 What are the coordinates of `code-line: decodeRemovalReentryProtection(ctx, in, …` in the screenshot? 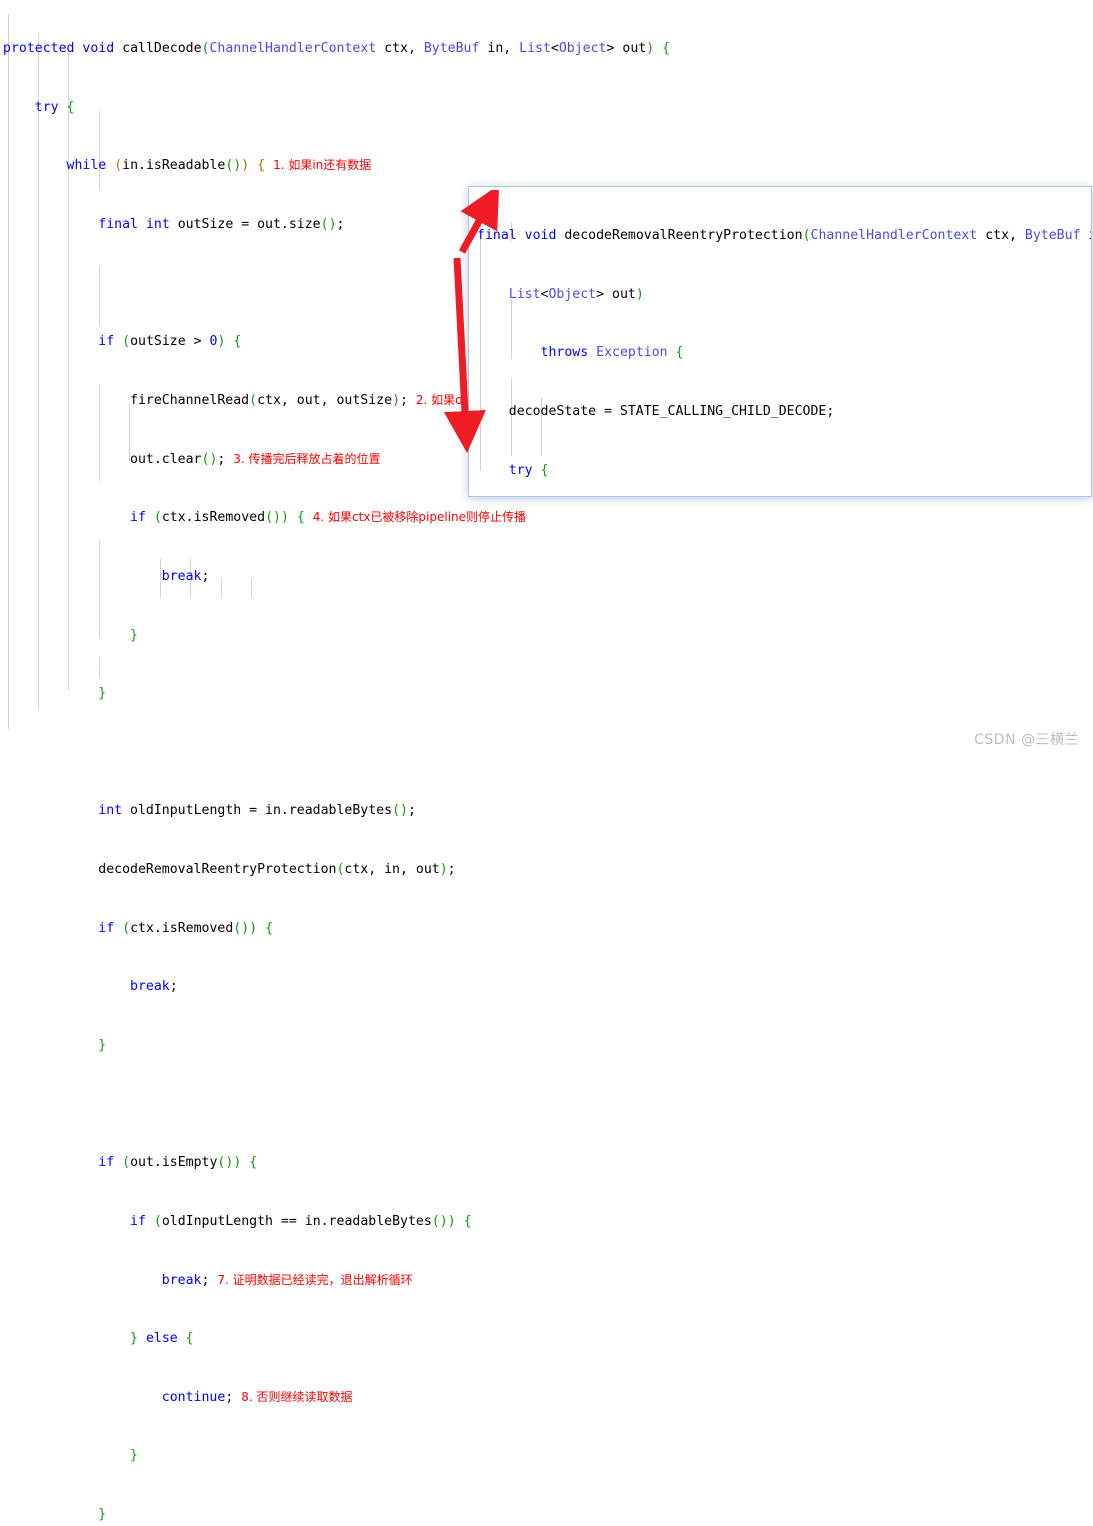 It's located at (229, 870).